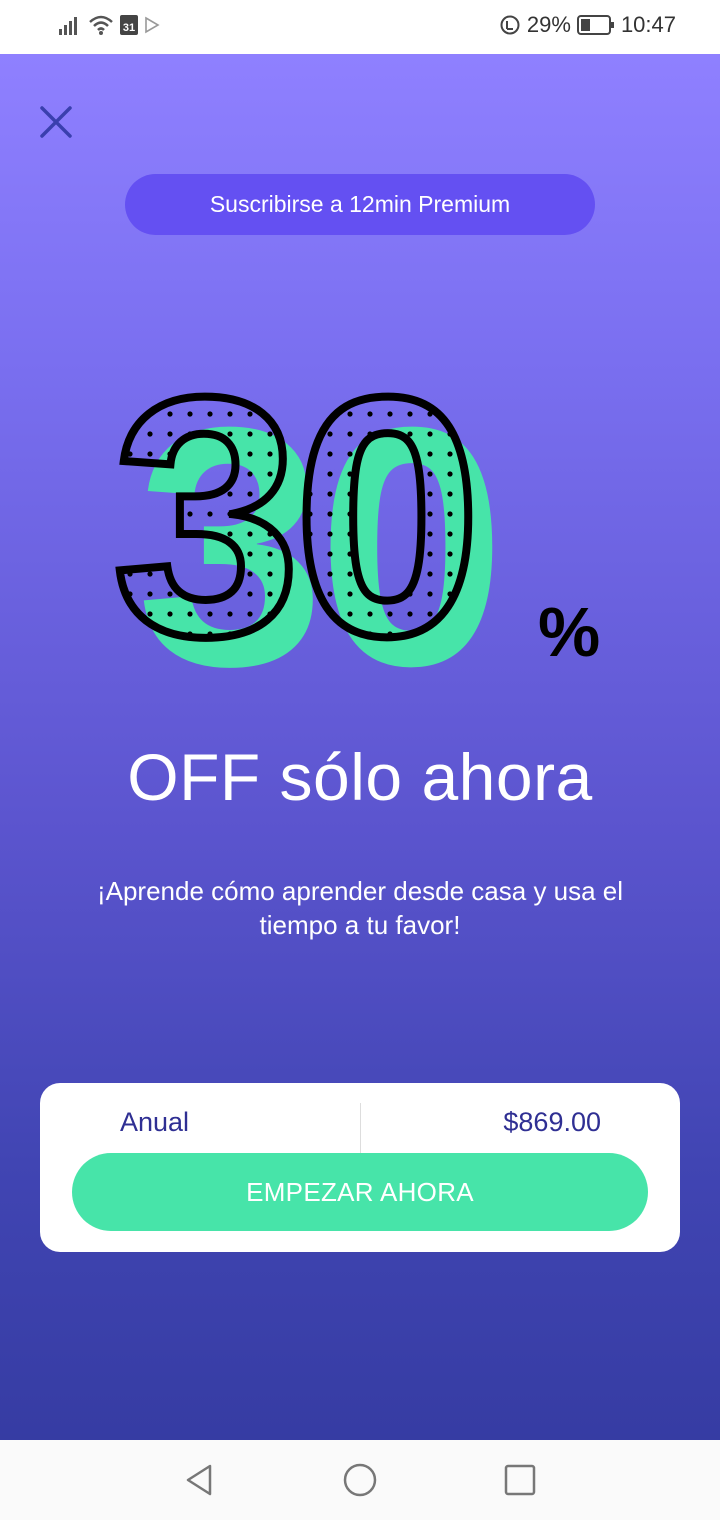 Image resolution: width=720 pixels, height=1520 pixels. Describe the element at coordinates (360, 777) in the screenshot. I see `offer-headline: OFF sólo ahora` at that location.